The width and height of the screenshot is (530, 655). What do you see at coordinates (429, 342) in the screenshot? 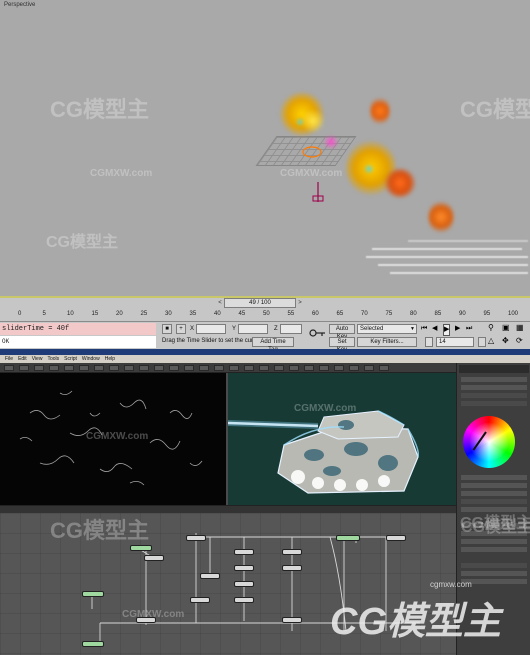
I see `frame-spinner-button` at bounding box center [429, 342].